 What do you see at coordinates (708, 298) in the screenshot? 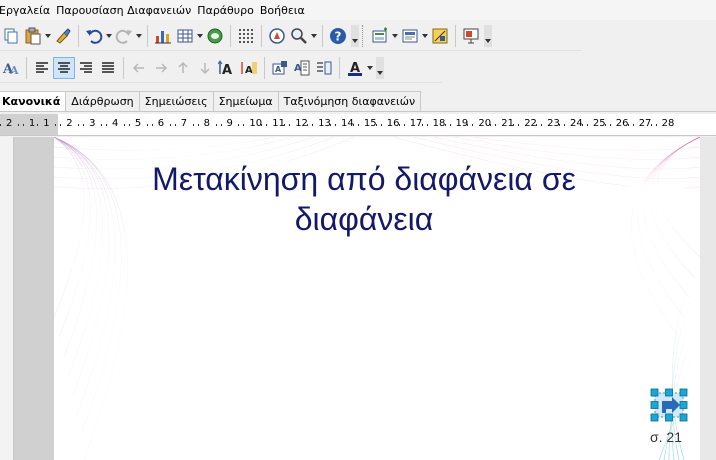
I see `vertical-scrollbar` at bounding box center [708, 298].